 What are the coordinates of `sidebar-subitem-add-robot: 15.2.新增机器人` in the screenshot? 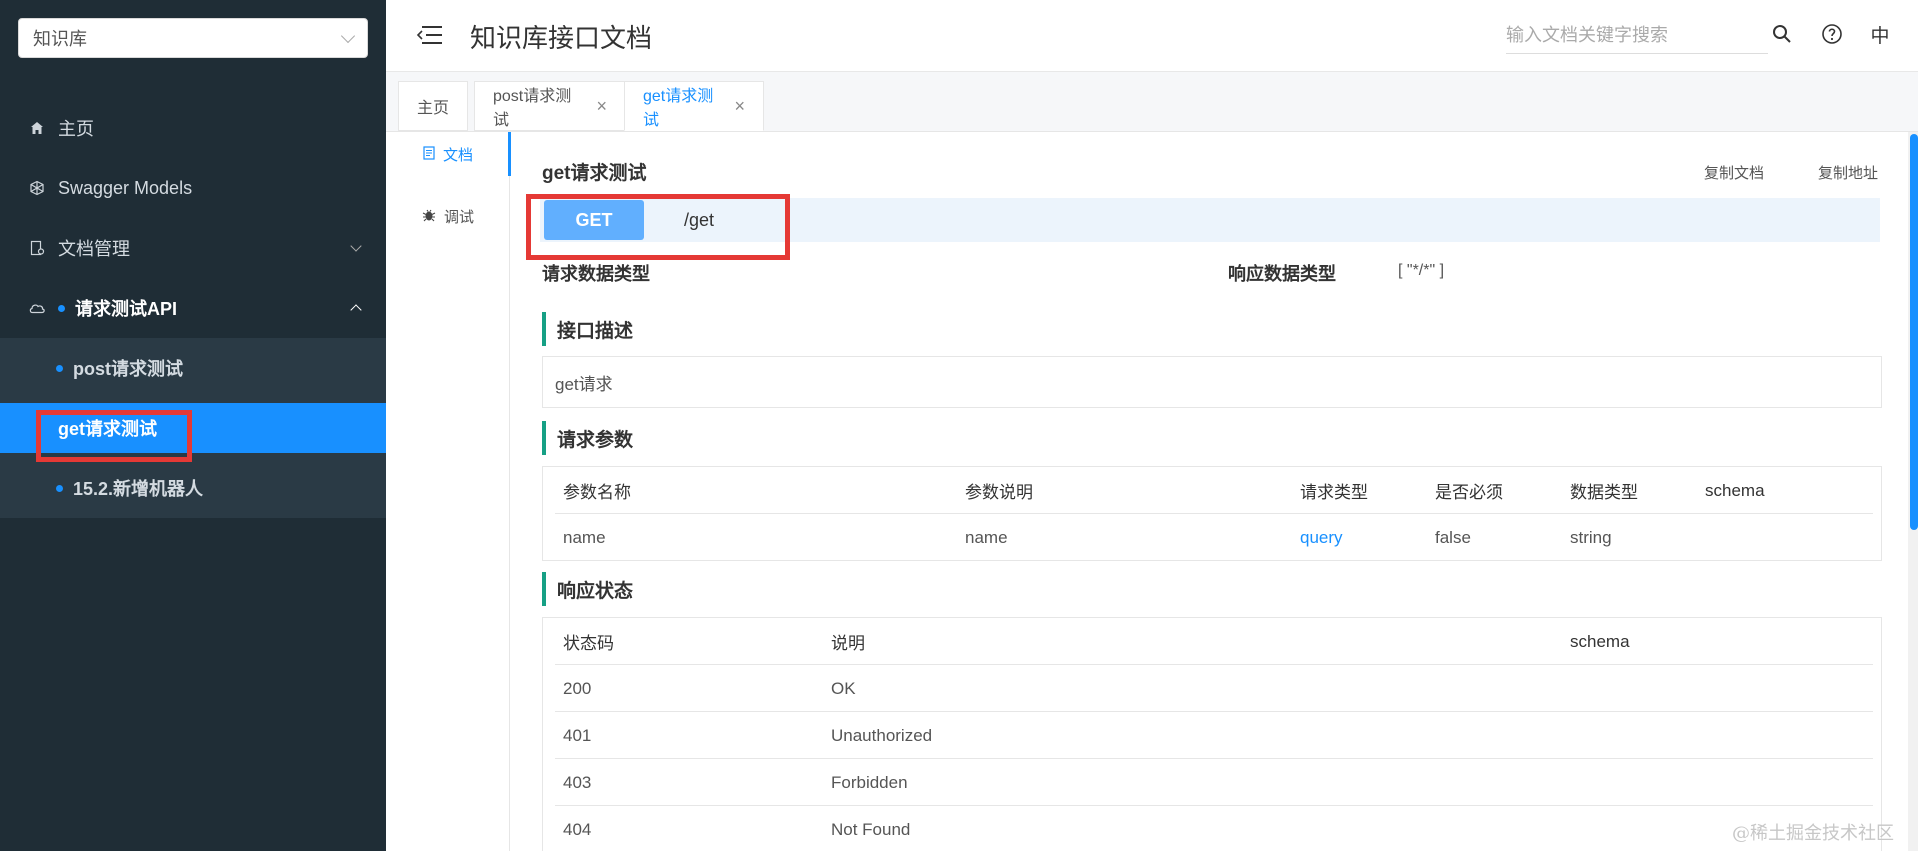 It's located at (193, 488).